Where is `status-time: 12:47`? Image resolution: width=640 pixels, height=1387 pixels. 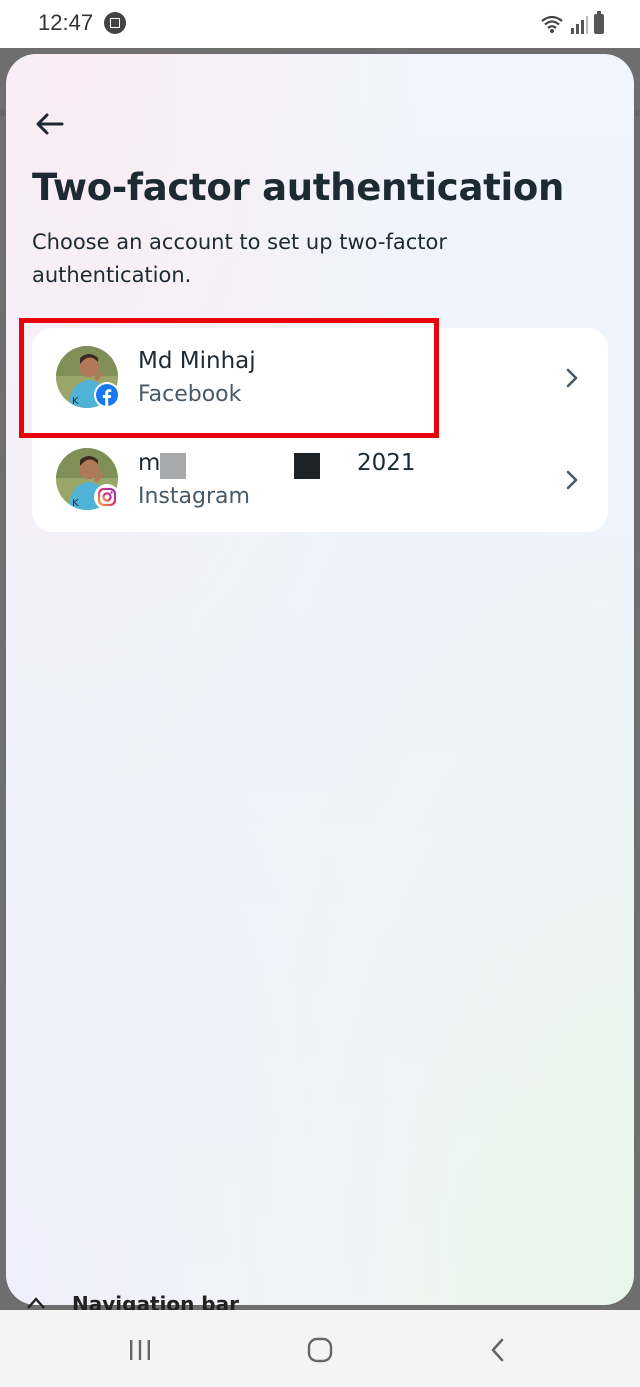
status-time: 12:47 is located at coordinates (66, 22).